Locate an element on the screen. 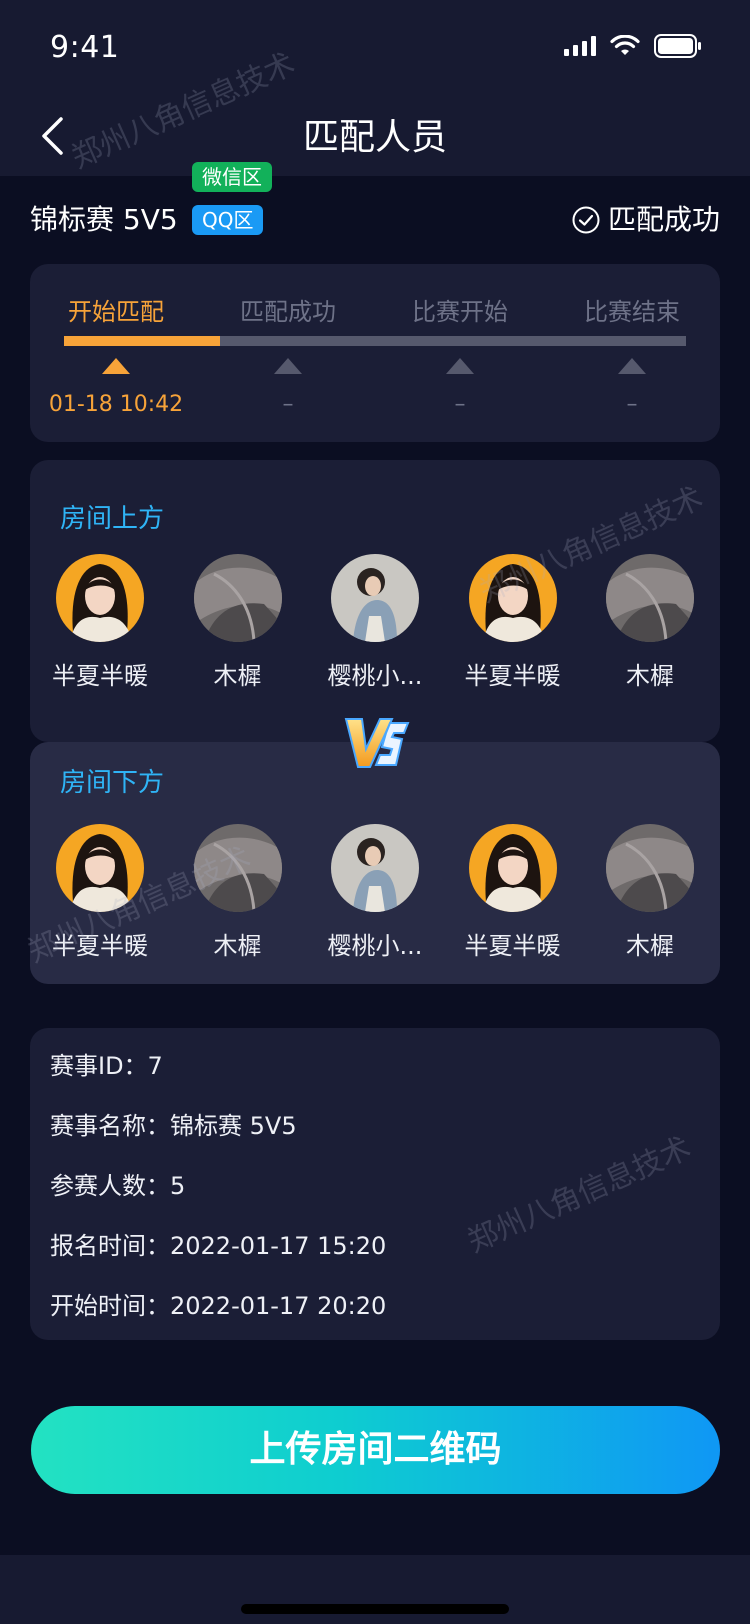 The height and width of the screenshot is (1624, 750). match-status-label: 匹配成功 is located at coordinates (663, 219).